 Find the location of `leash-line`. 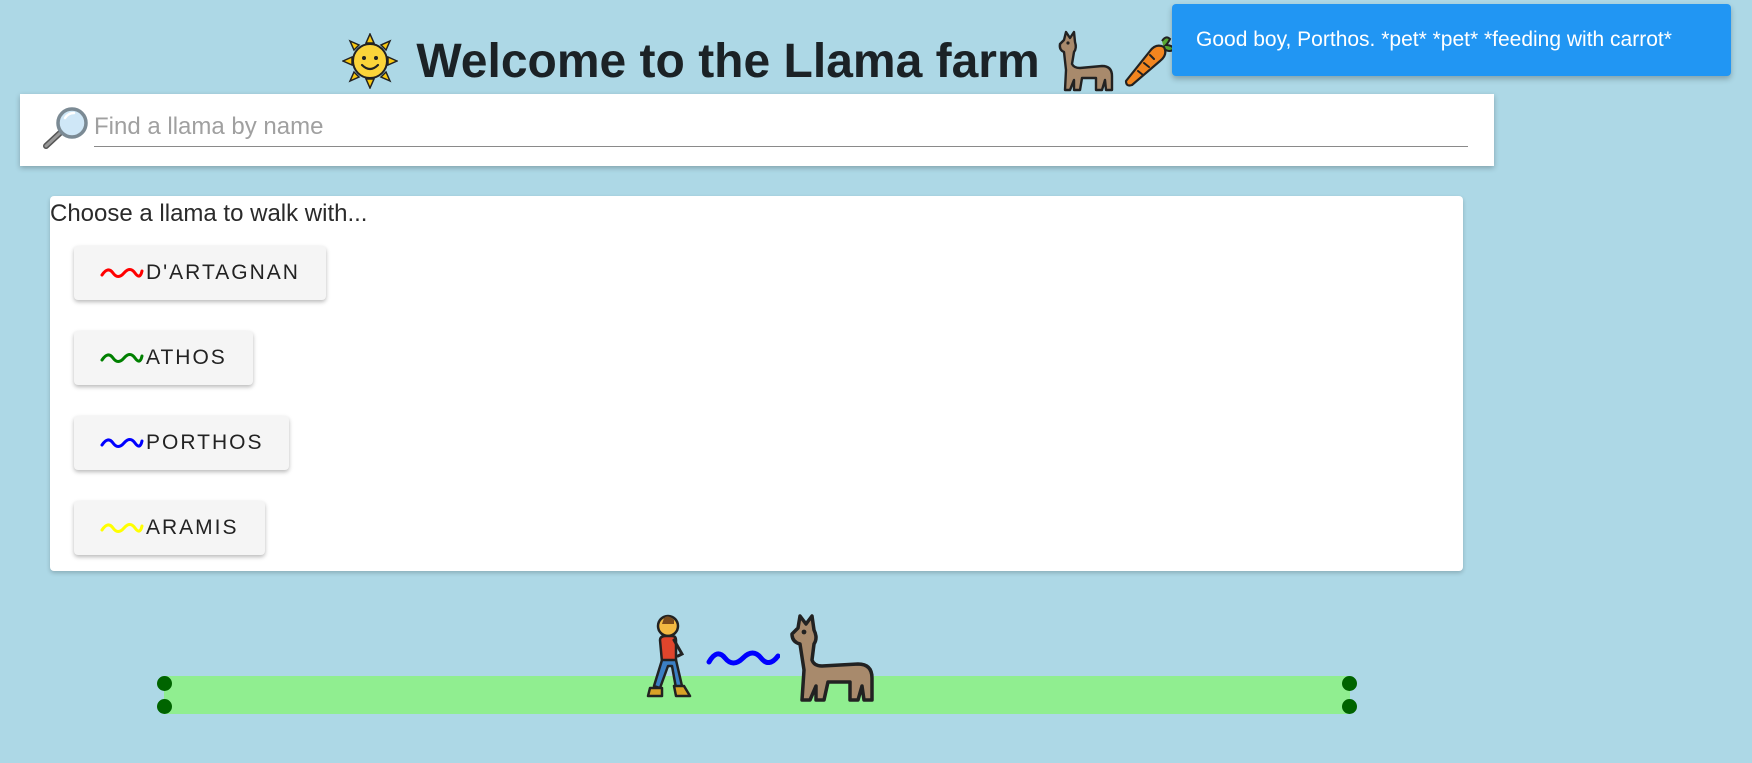

leash-line is located at coordinates (743, 658).